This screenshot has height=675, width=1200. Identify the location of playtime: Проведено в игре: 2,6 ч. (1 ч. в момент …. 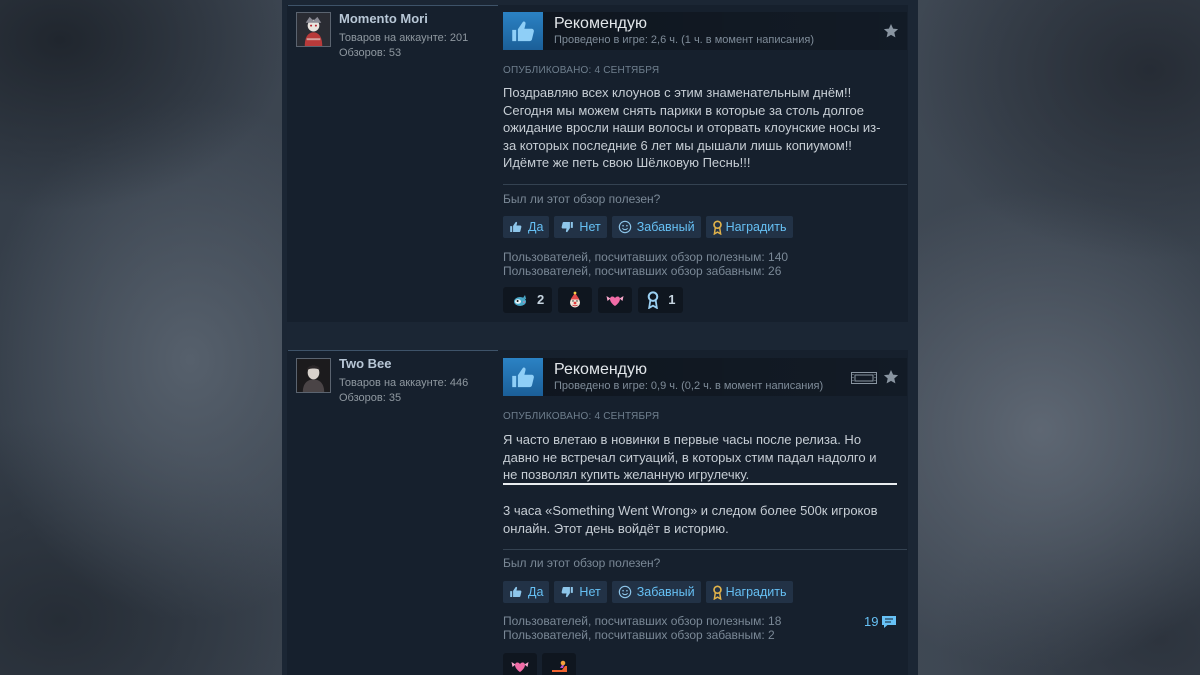
(684, 40).